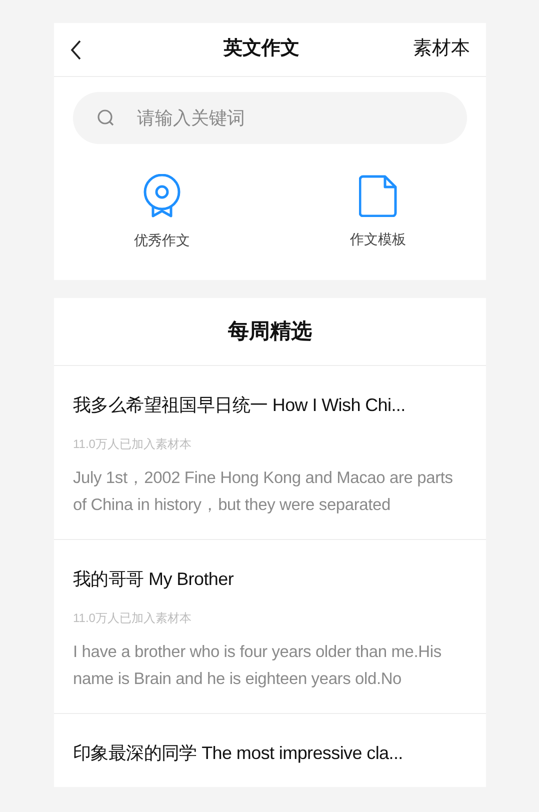 This screenshot has height=812, width=539. I want to click on medal-icon, so click(162, 196).